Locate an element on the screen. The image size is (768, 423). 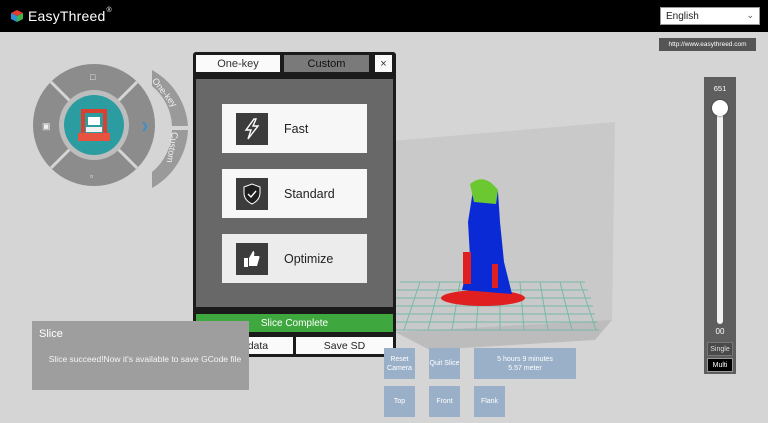
flank-view-button: Flank is located at coordinates (489, 401).